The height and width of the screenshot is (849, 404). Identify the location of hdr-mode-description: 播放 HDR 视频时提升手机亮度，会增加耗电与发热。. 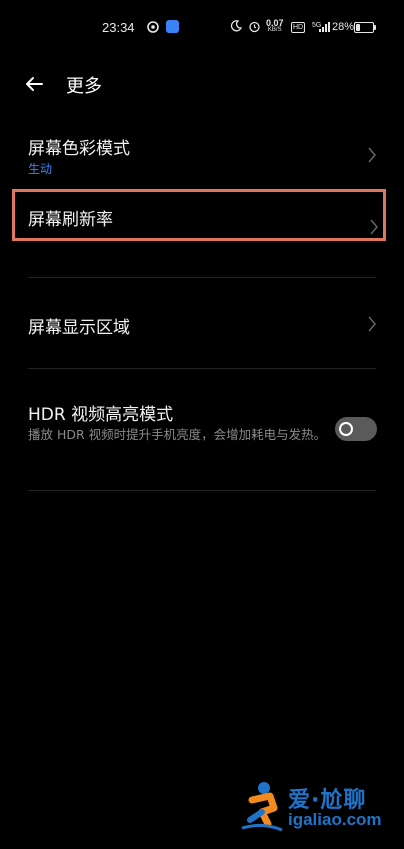
(177, 434).